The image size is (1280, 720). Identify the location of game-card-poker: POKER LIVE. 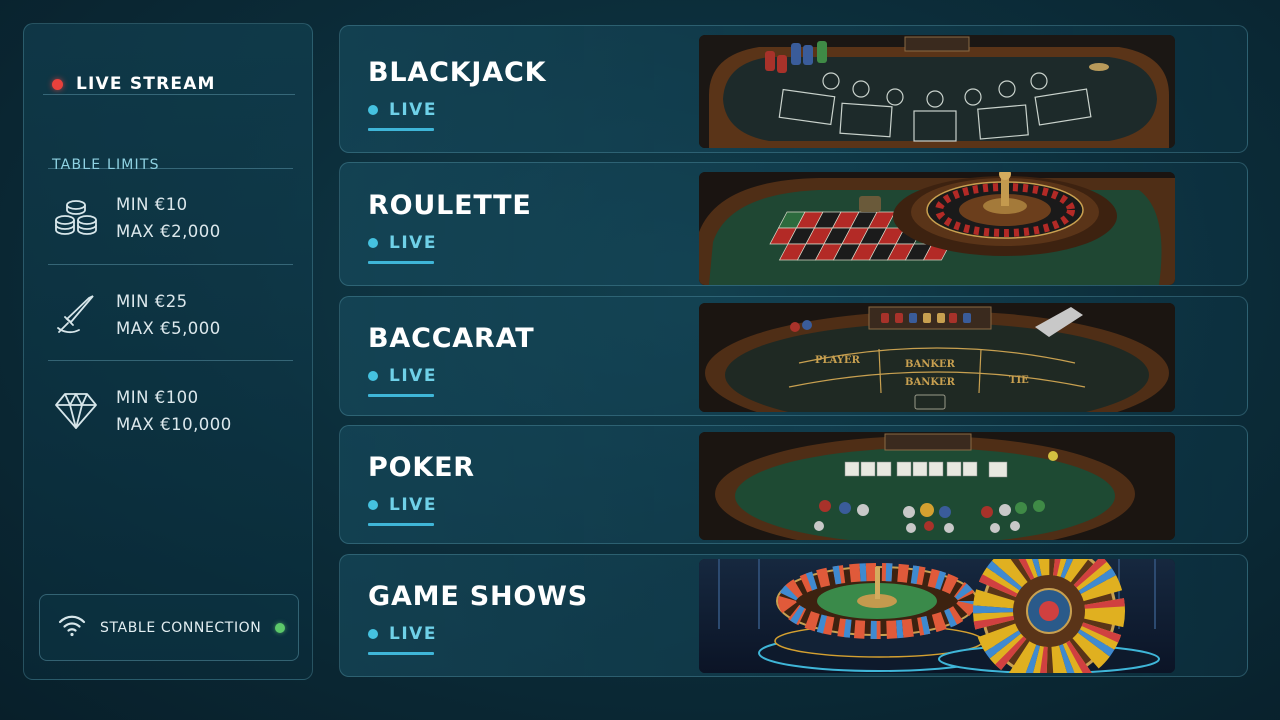
(793, 484).